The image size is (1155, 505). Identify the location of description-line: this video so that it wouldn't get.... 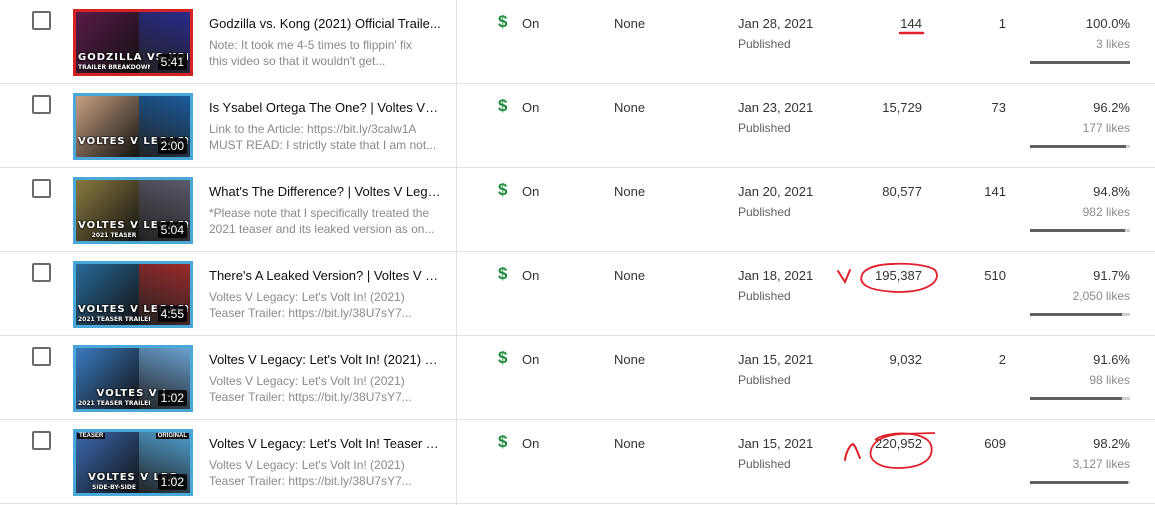
(297, 61).